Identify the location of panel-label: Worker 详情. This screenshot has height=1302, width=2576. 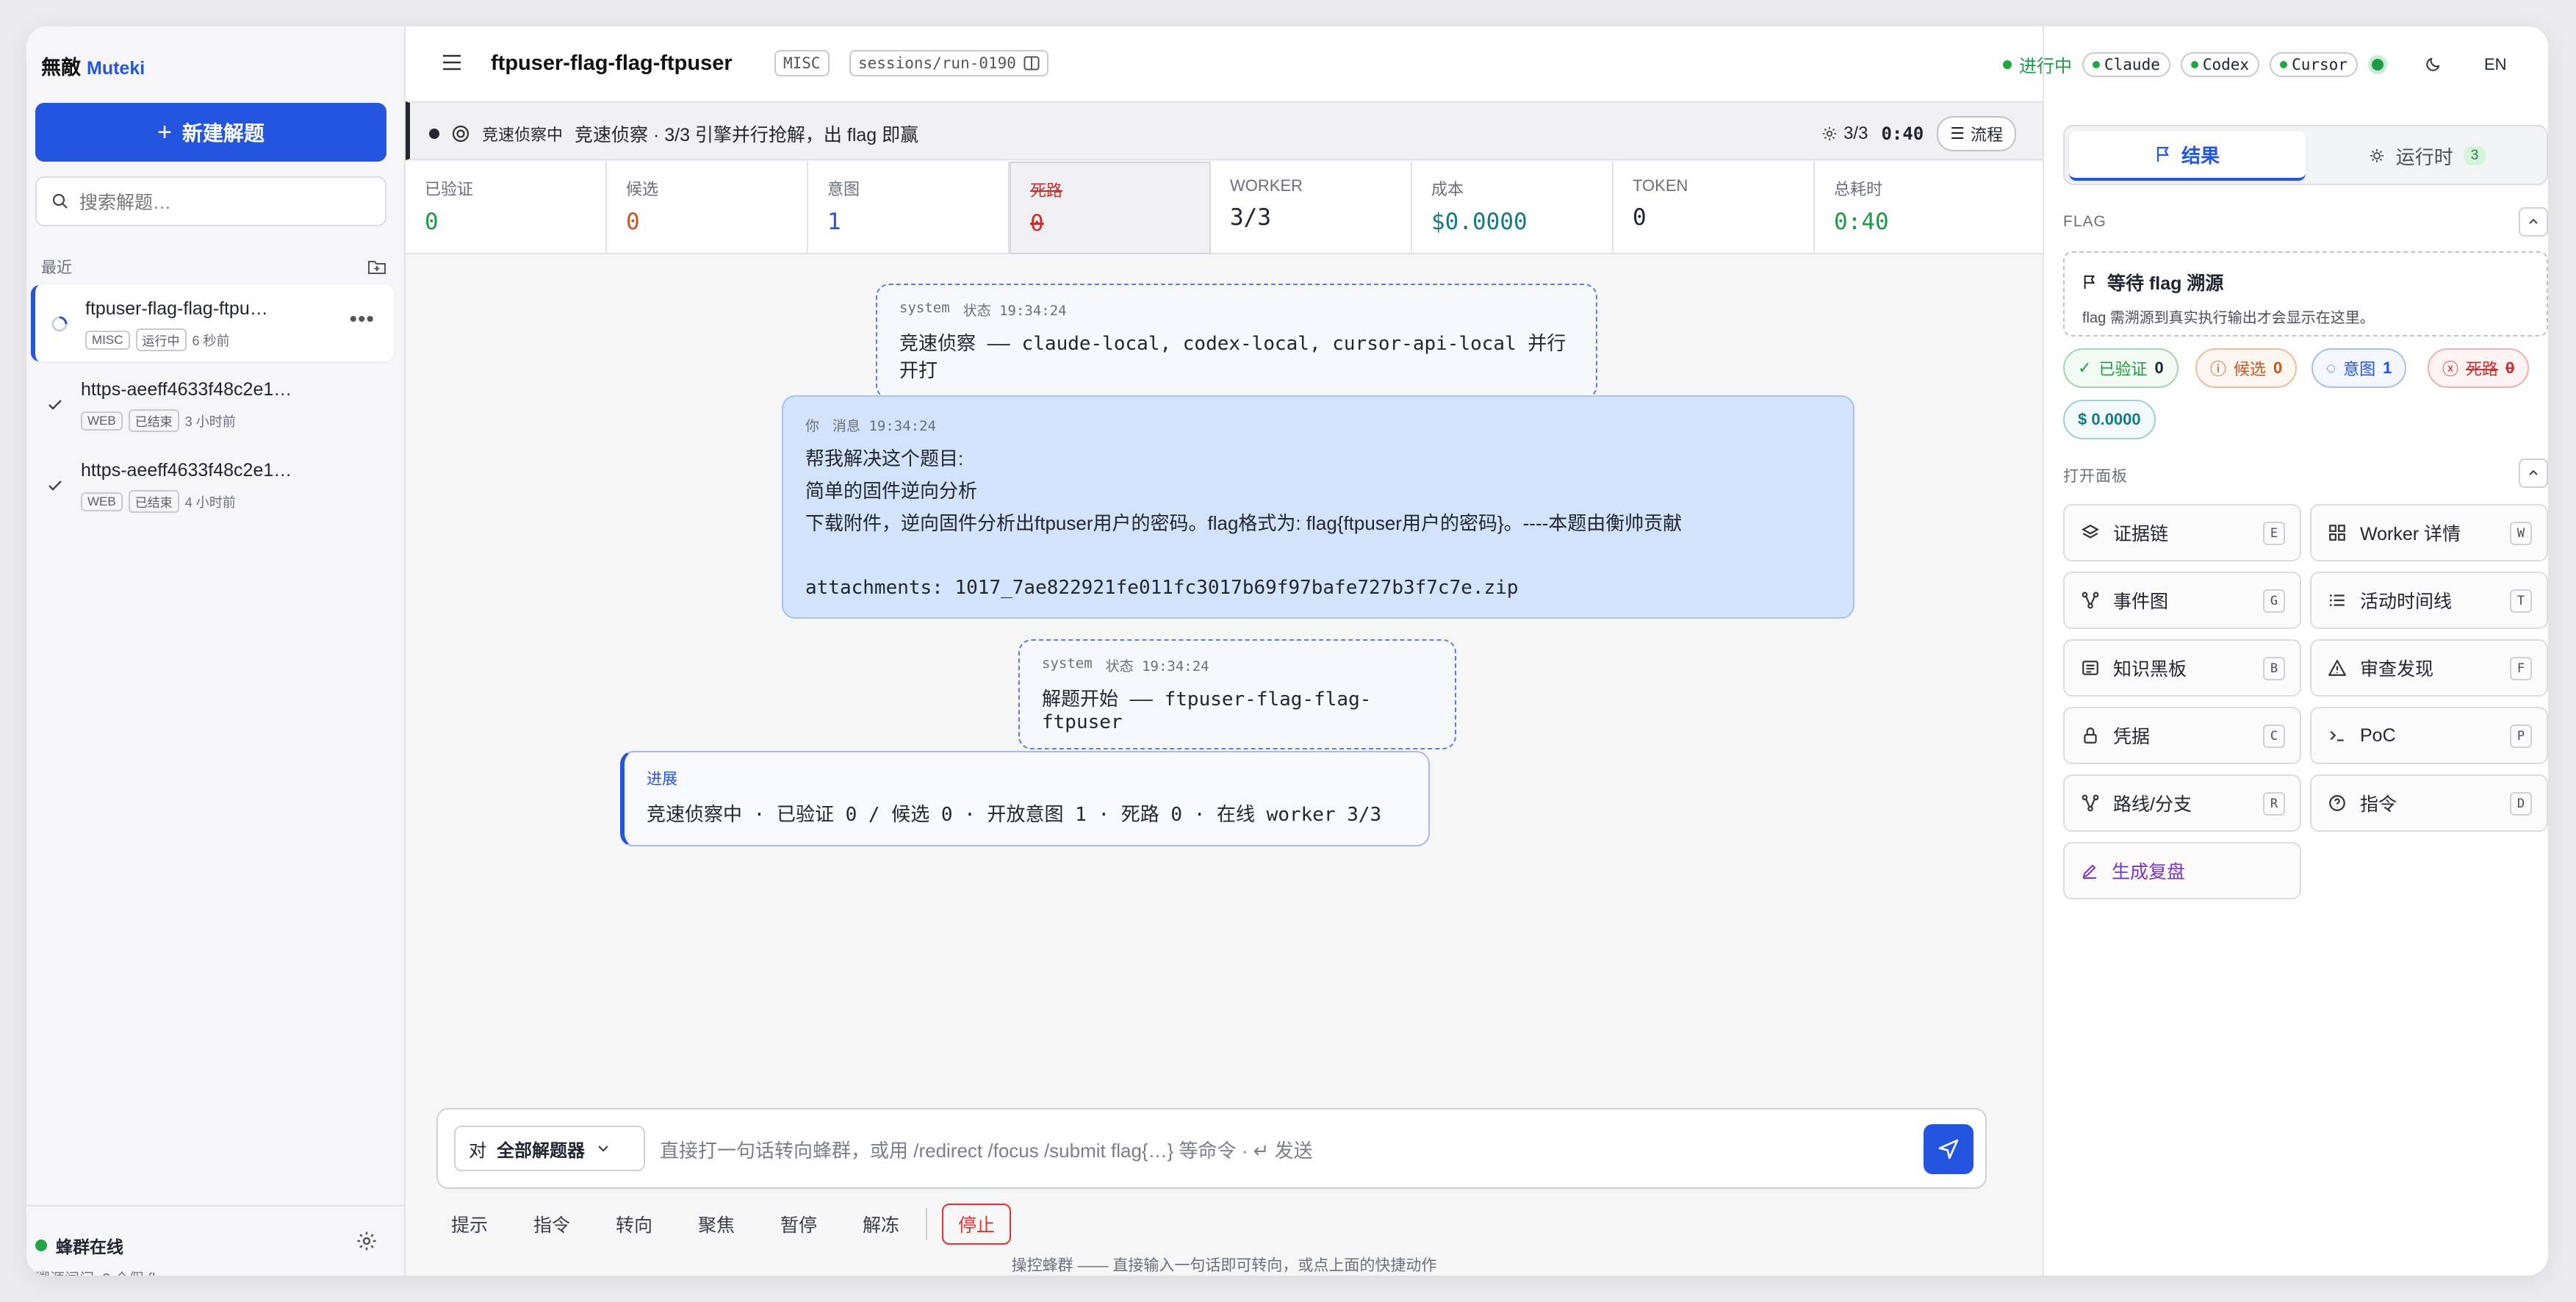
(2410, 534).